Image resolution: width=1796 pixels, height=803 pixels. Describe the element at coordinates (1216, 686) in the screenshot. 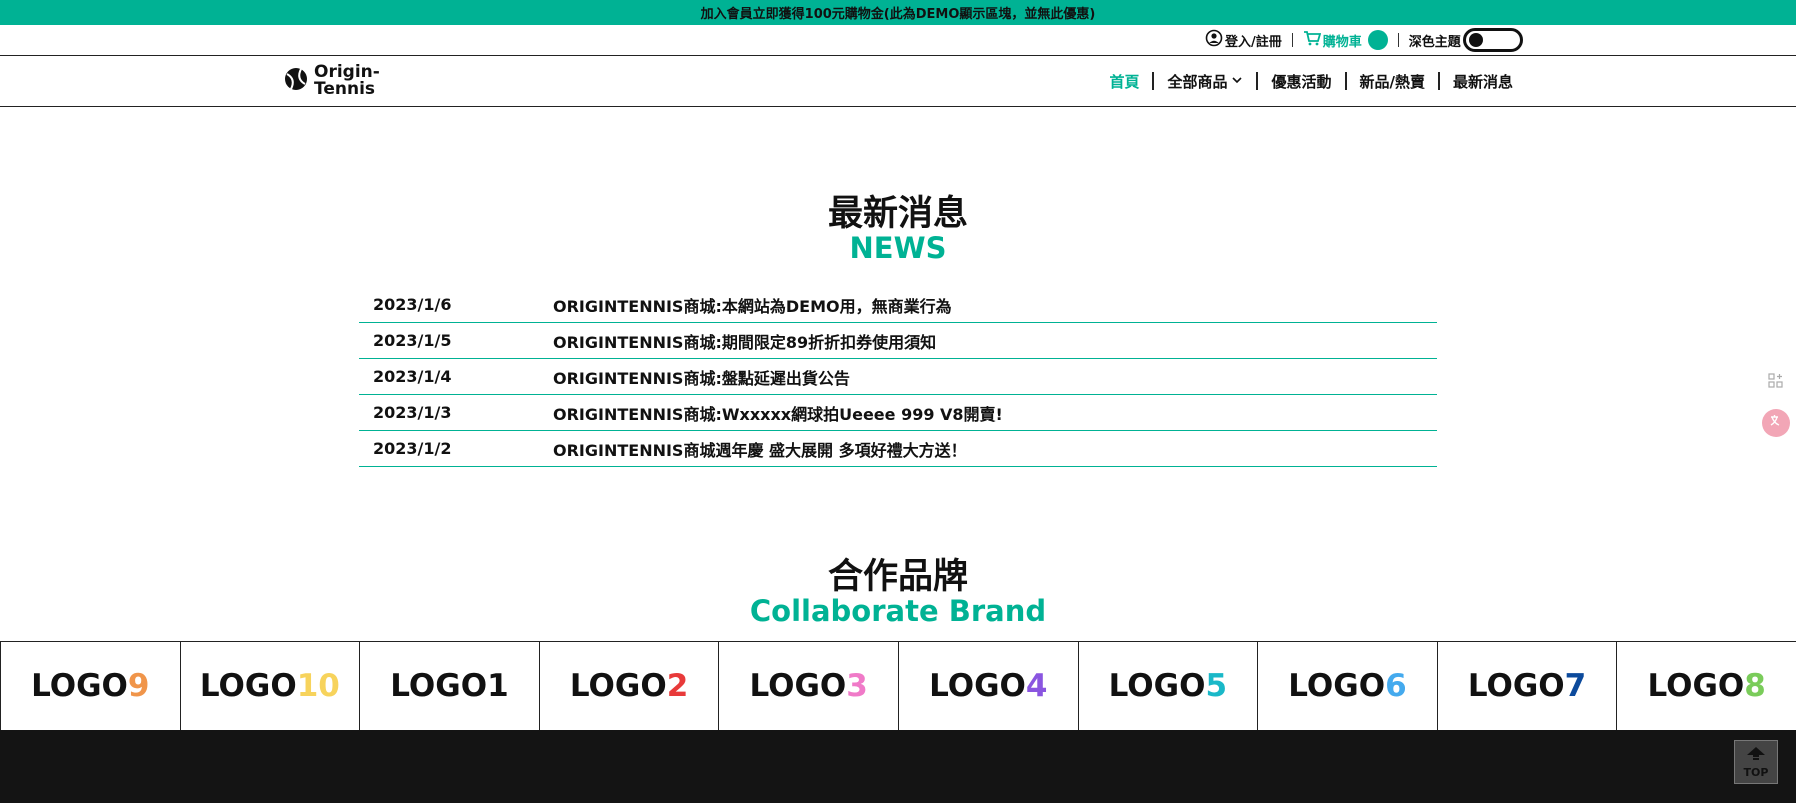

I see `brand-number: 5` at that location.